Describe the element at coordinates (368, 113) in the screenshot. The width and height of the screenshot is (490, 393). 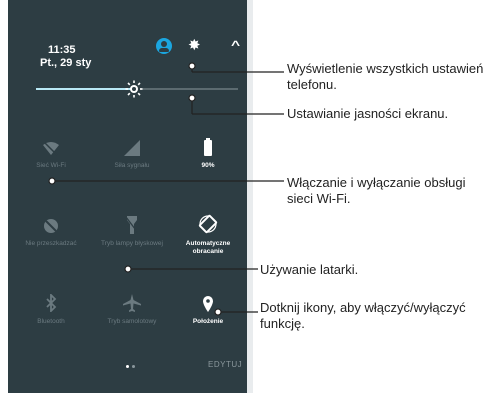
I see `callout-brightness: Ustawianie jasności ekranu.` at that location.